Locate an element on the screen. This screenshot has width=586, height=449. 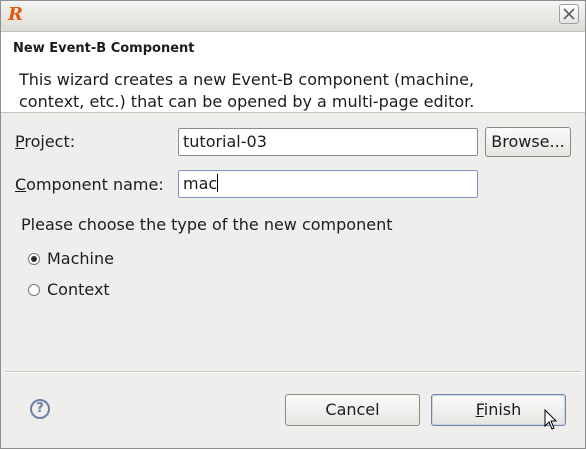
project-label: Project: is located at coordinates (45, 141).